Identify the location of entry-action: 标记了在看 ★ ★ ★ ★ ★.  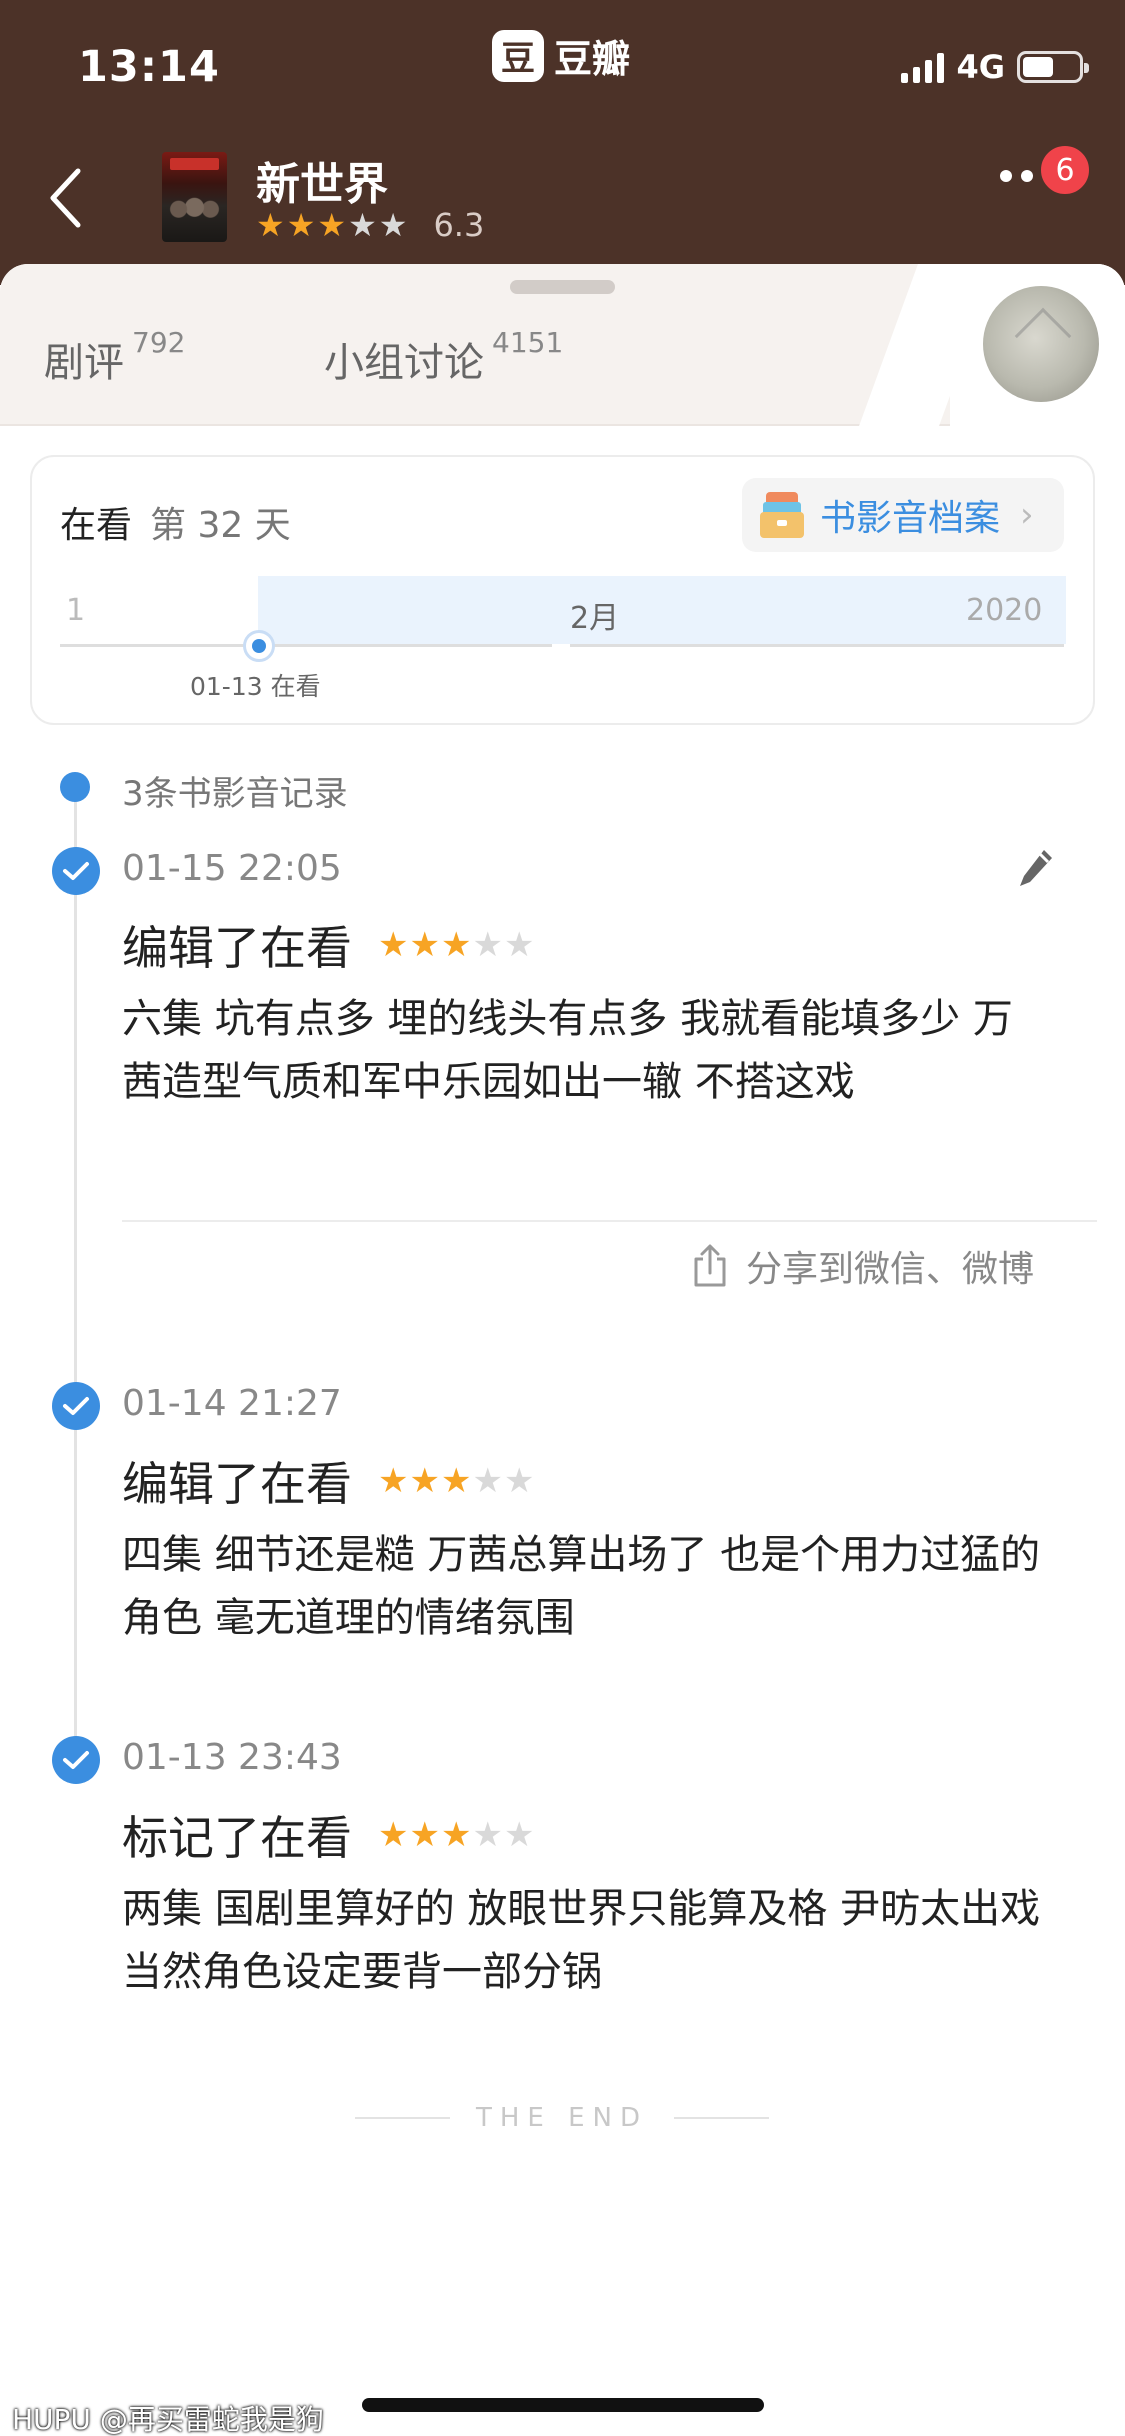
(328, 1835).